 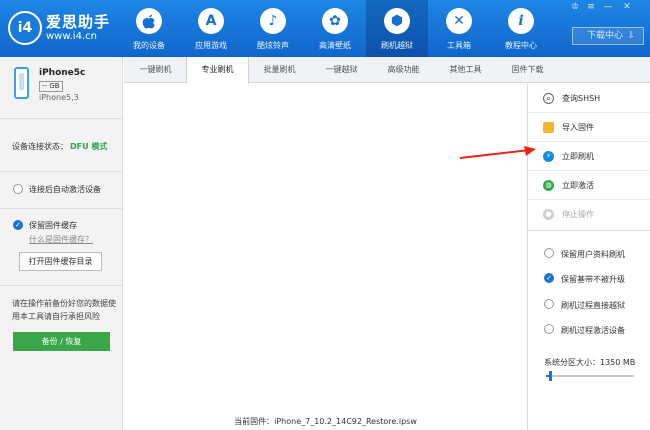 What do you see at coordinates (521, 21) in the screenshot?
I see `info-icon: i` at bounding box center [521, 21].